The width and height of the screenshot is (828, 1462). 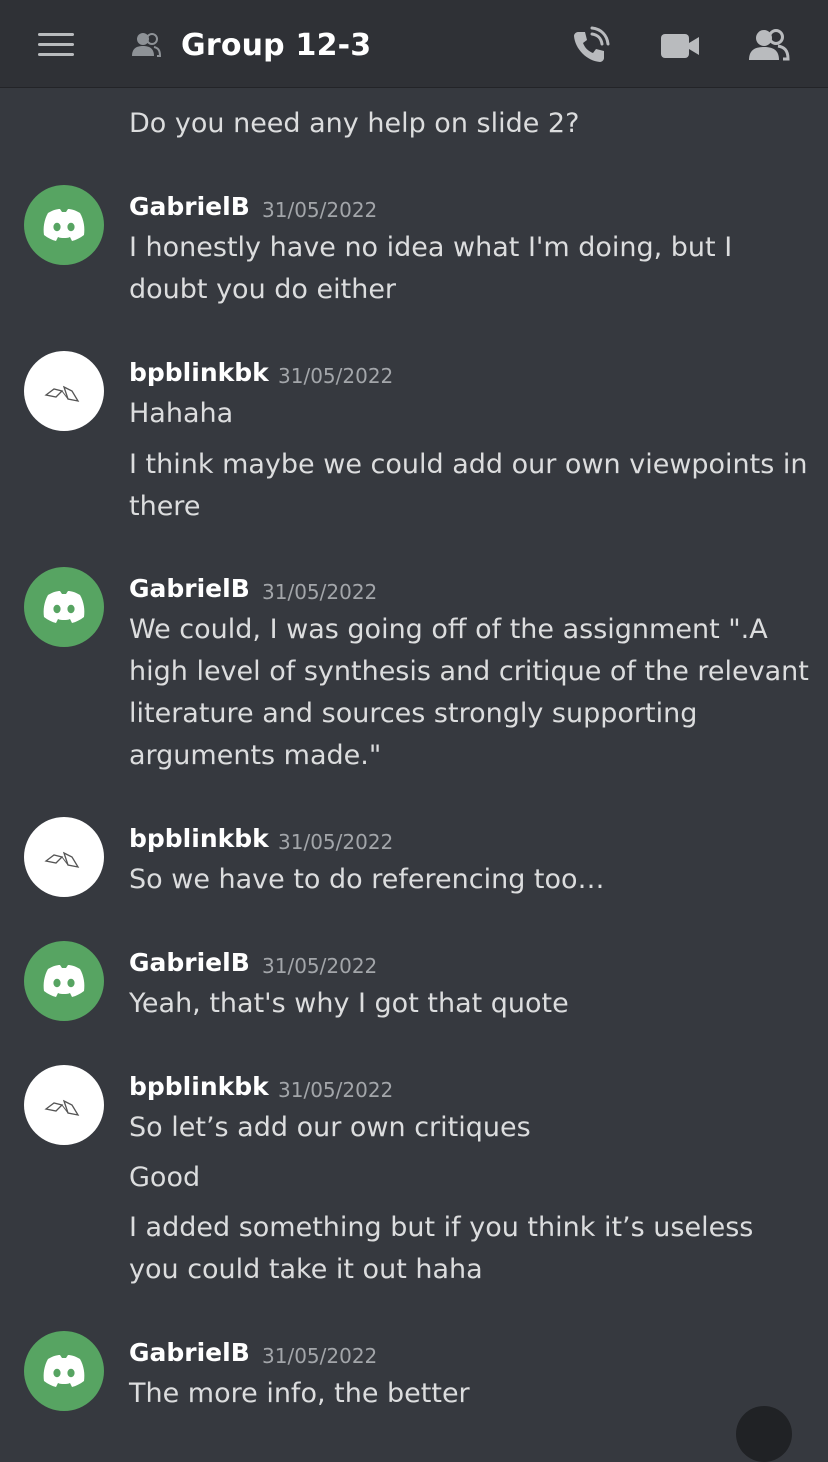 I want to click on message-text: Hahaha, so click(x=181, y=413).